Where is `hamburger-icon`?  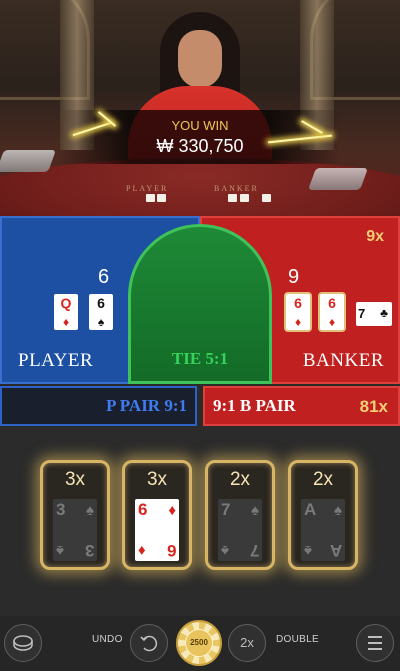
hamburger-icon is located at coordinates (375, 643).